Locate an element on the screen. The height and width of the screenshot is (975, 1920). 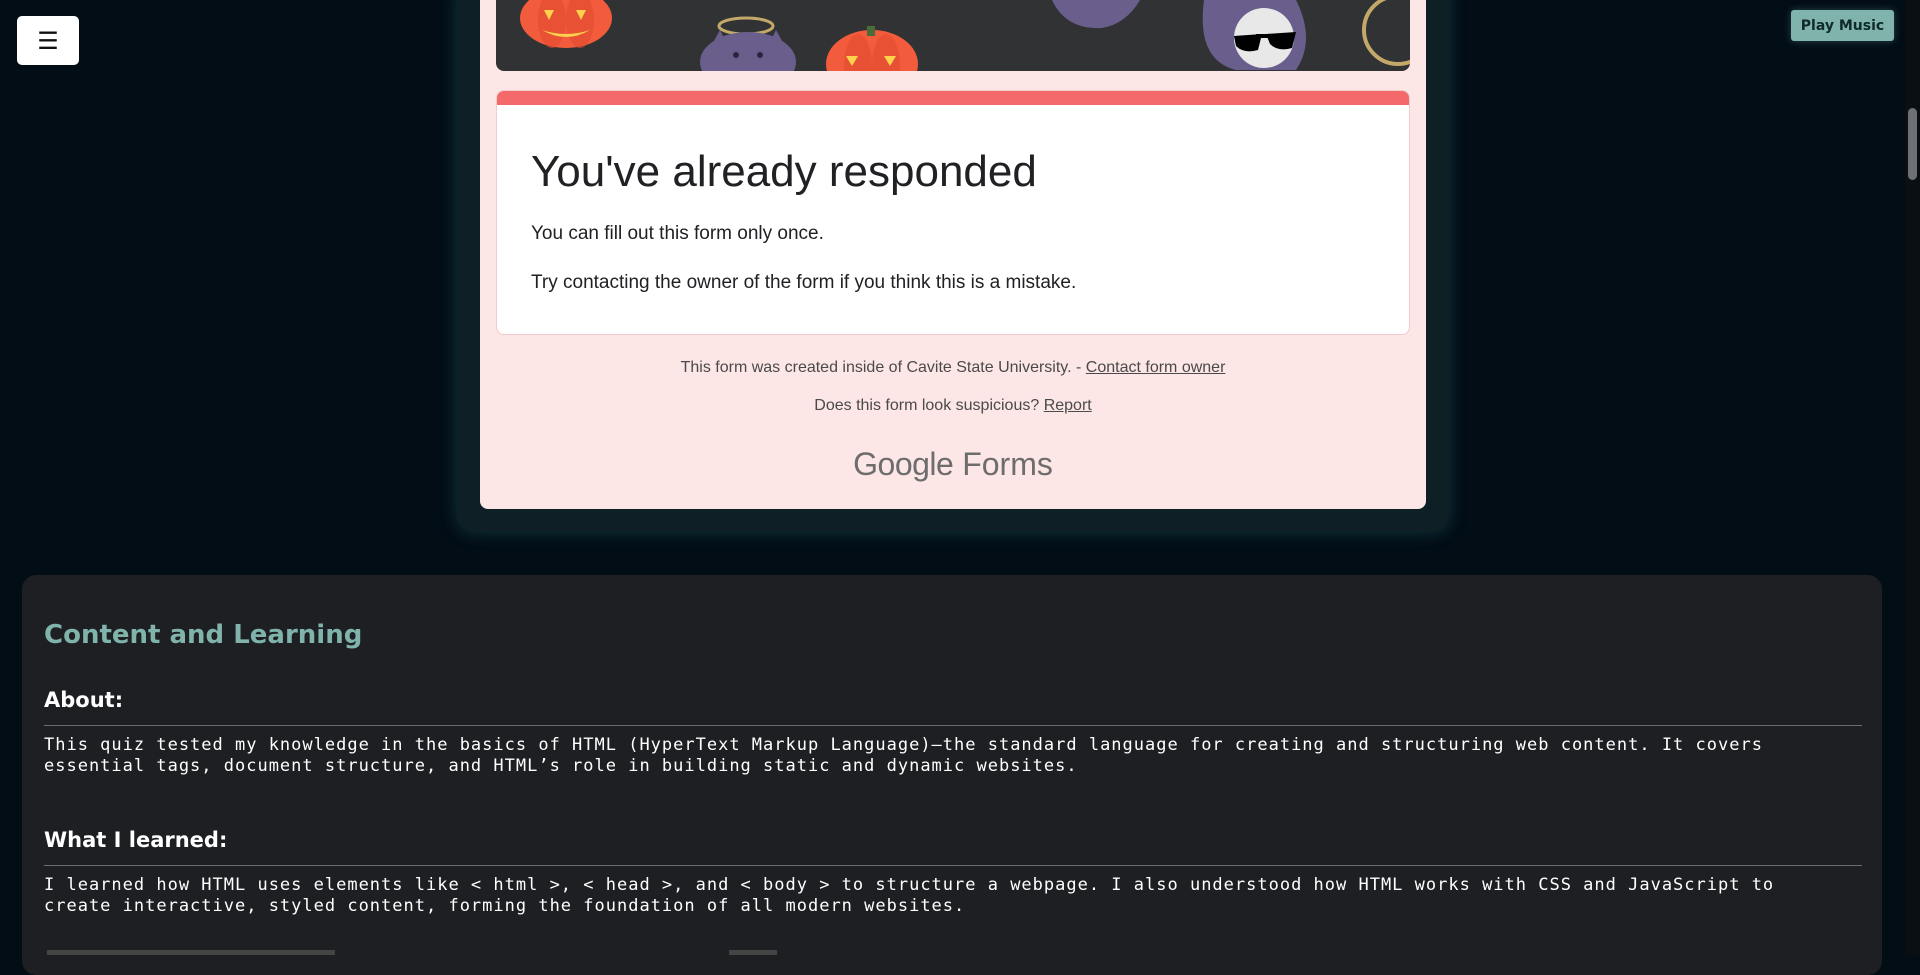
media-control-strip is located at coordinates (753, 952).